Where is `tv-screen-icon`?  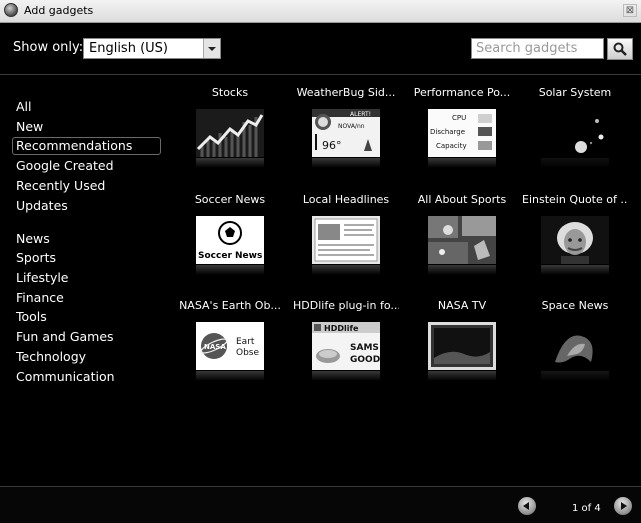
tv-screen-icon is located at coordinates (462, 346).